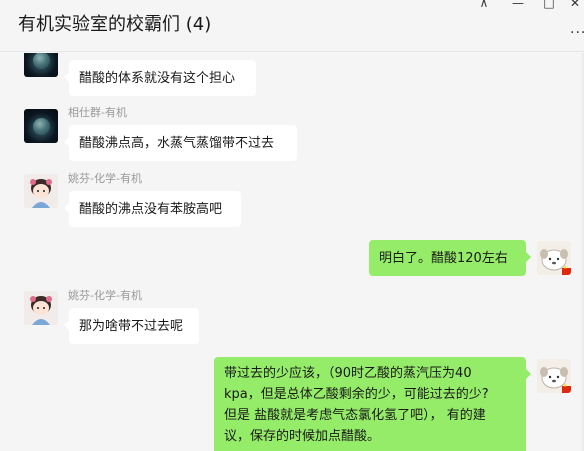 The height and width of the screenshot is (451, 584). Describe the element at coordinates (292, 26) in the screenshot. I see `title-bar: 有机实验室的校霸们 (4) ⊼ — □ ✕ ···` at that location.